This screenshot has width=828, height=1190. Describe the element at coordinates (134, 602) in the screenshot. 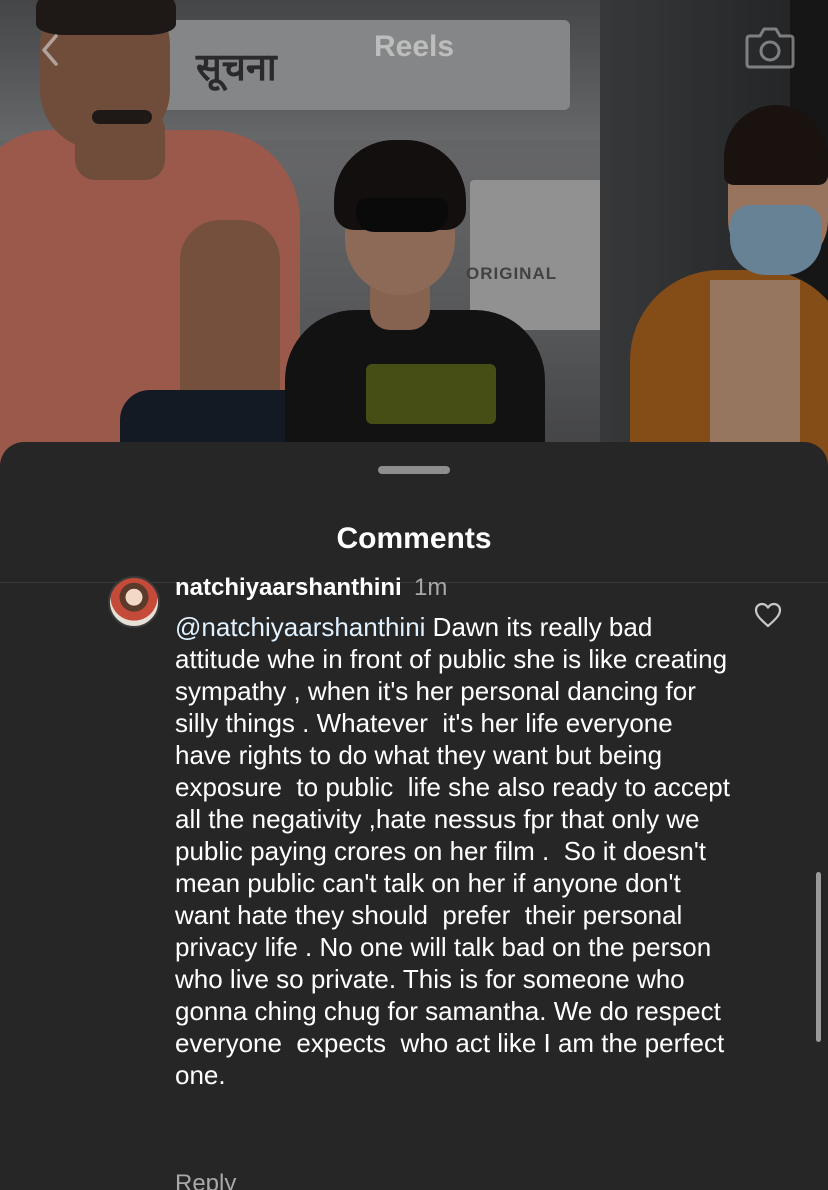

I see `avatar` at that location.